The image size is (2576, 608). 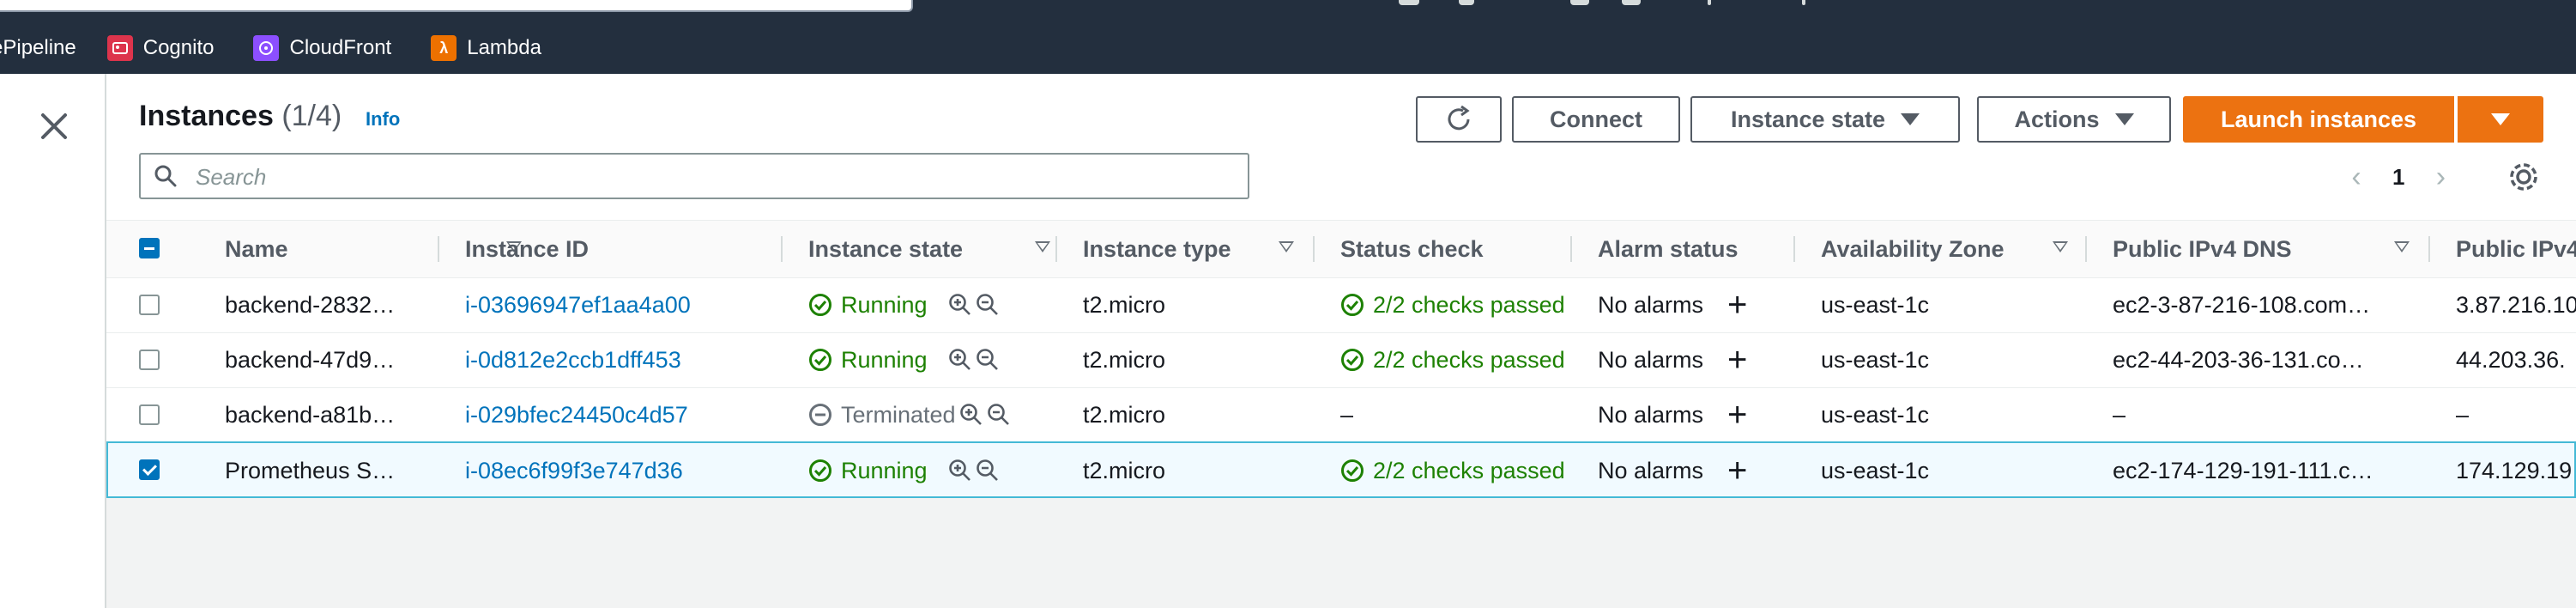 I want to click on column-label: Public IPv4, so click(x=2516, y=248).